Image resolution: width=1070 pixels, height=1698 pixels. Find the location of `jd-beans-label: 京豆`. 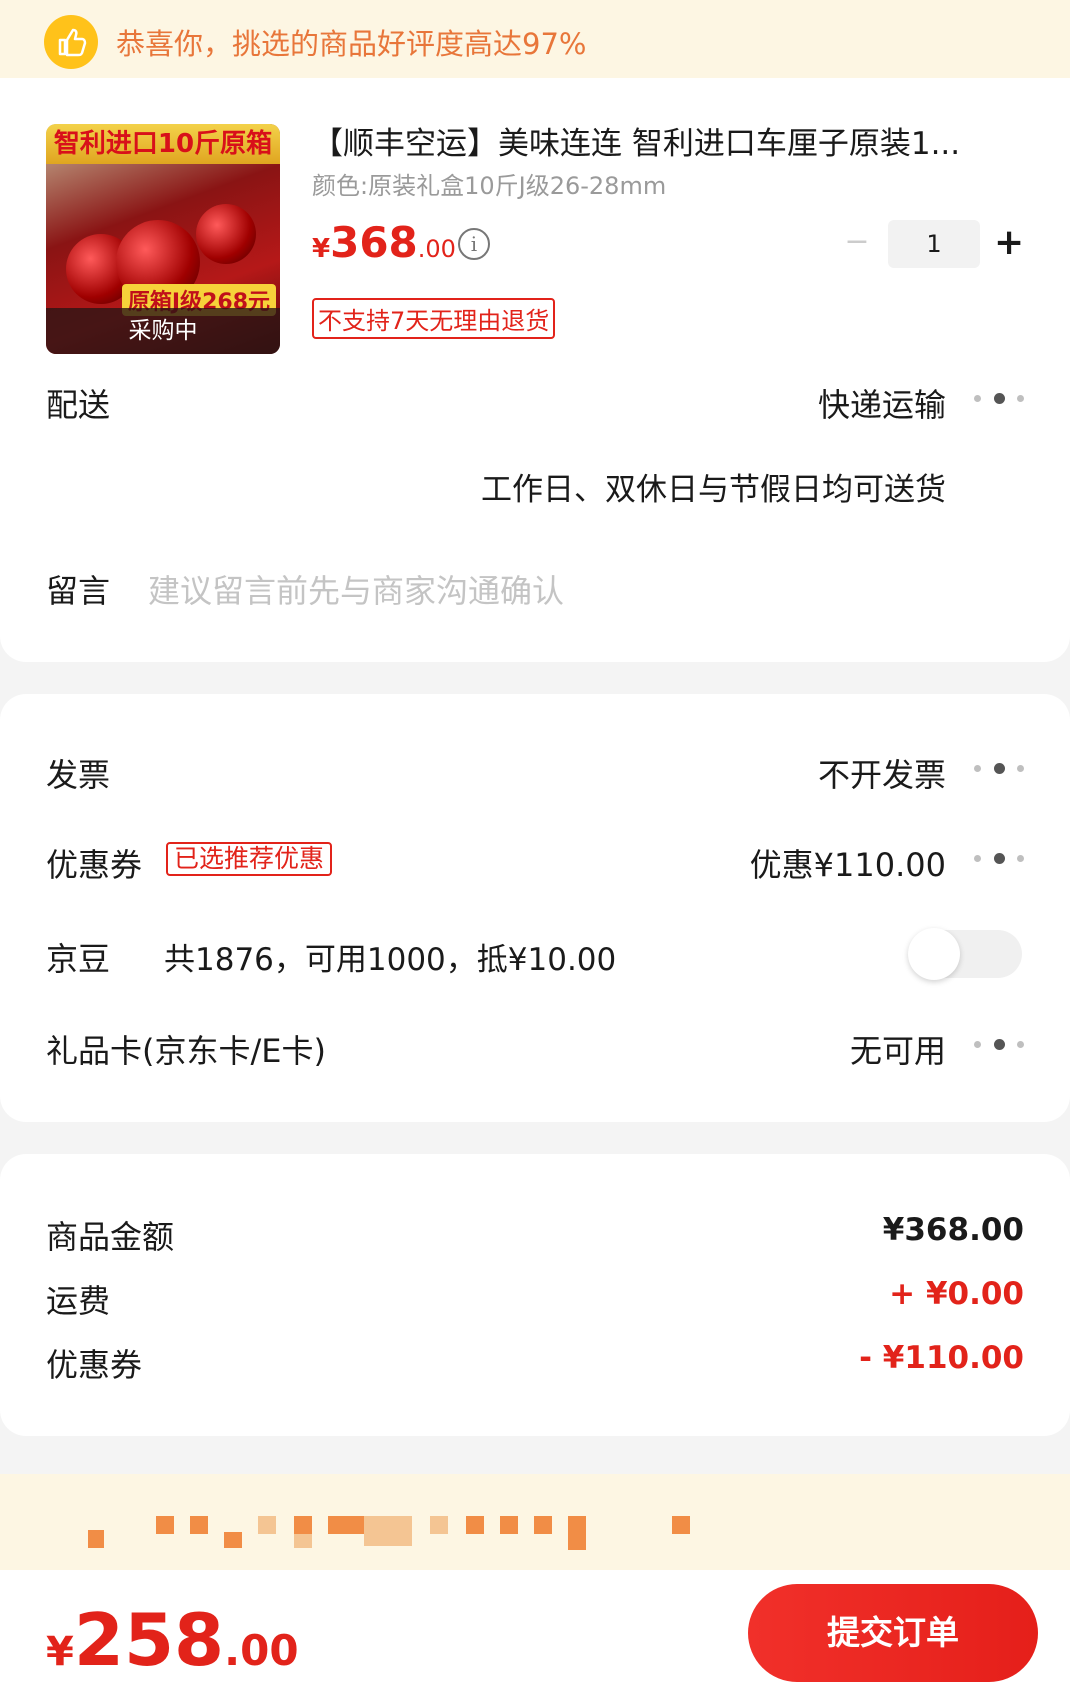

jd-beans-label: 京豆 is located at coordinates (78, 959).